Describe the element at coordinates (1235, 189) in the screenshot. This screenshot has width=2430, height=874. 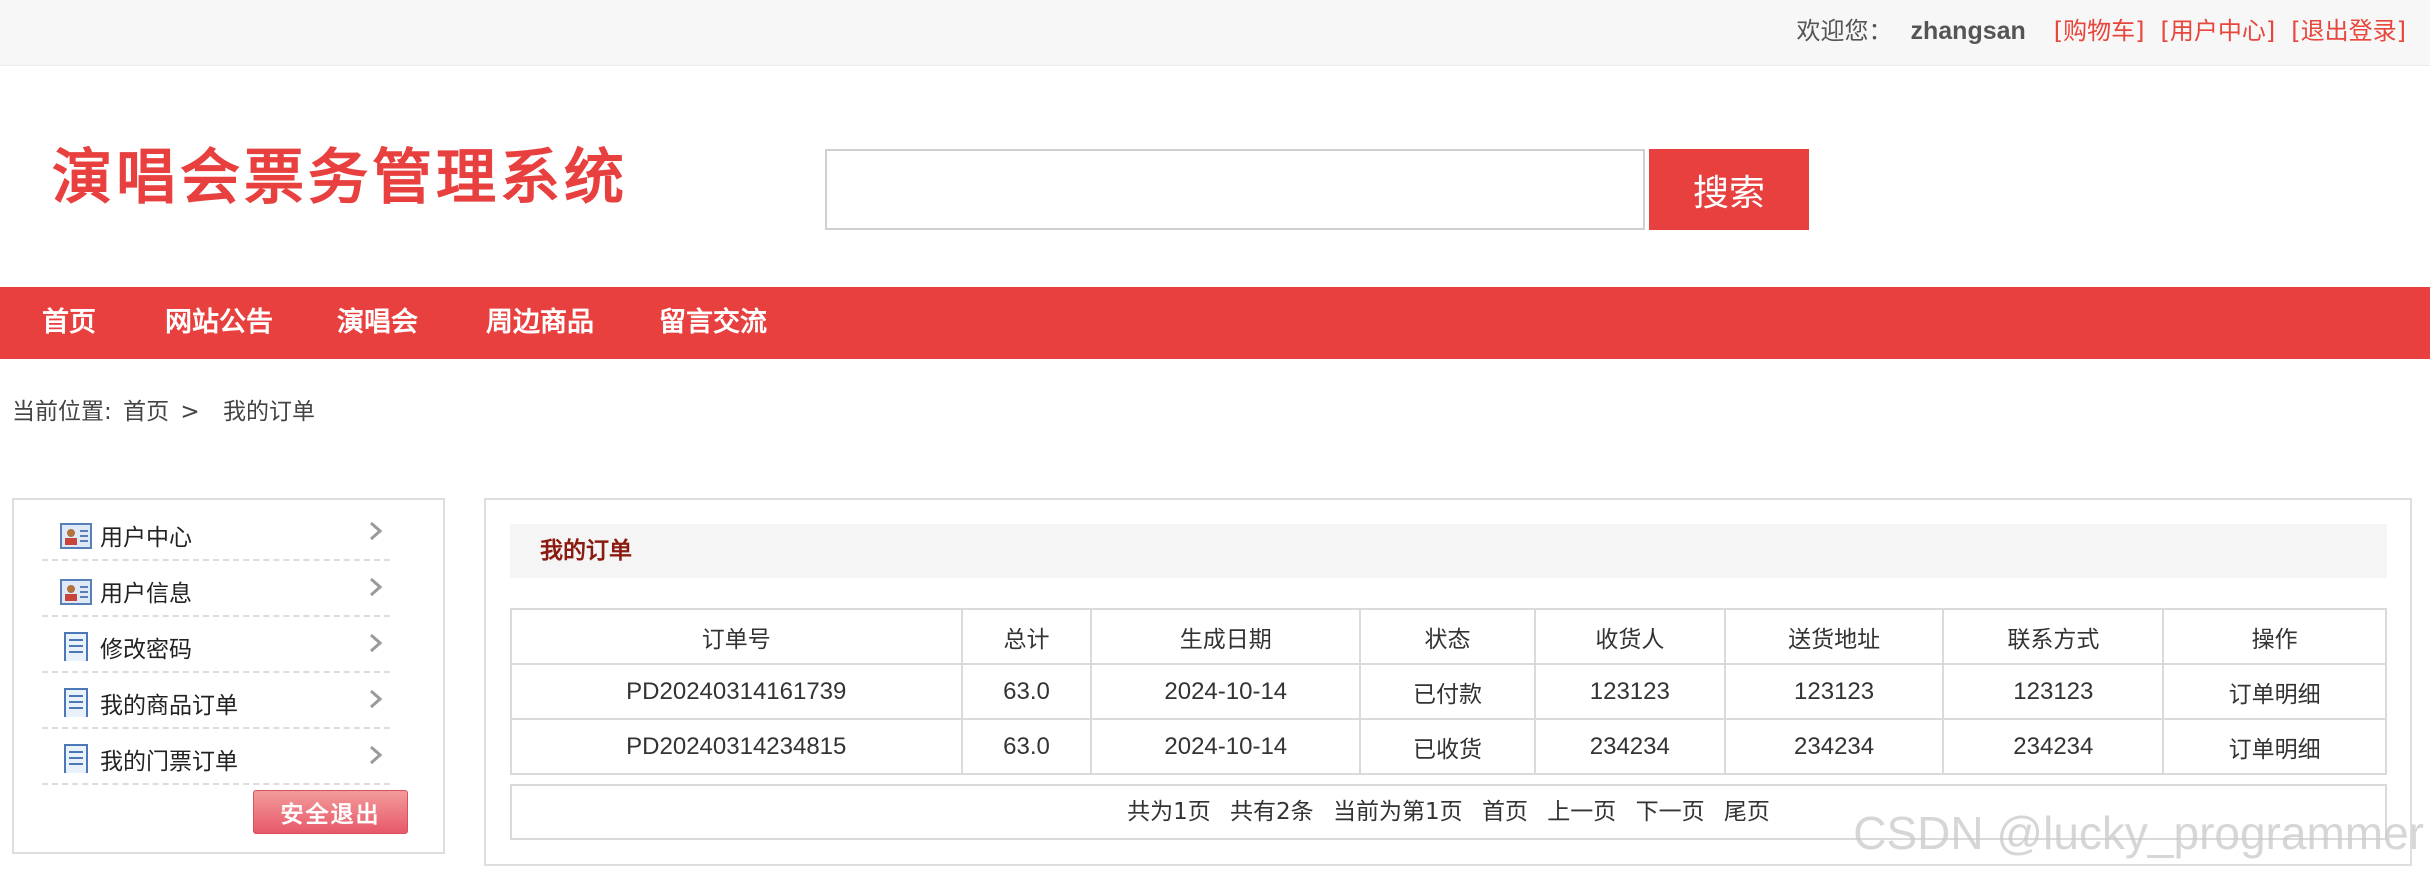
I see `search-input` at that location.